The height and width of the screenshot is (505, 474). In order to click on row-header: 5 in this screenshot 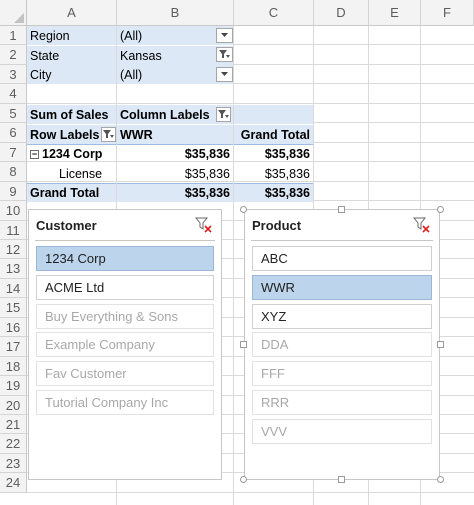, I will do `click(13, 113)`.